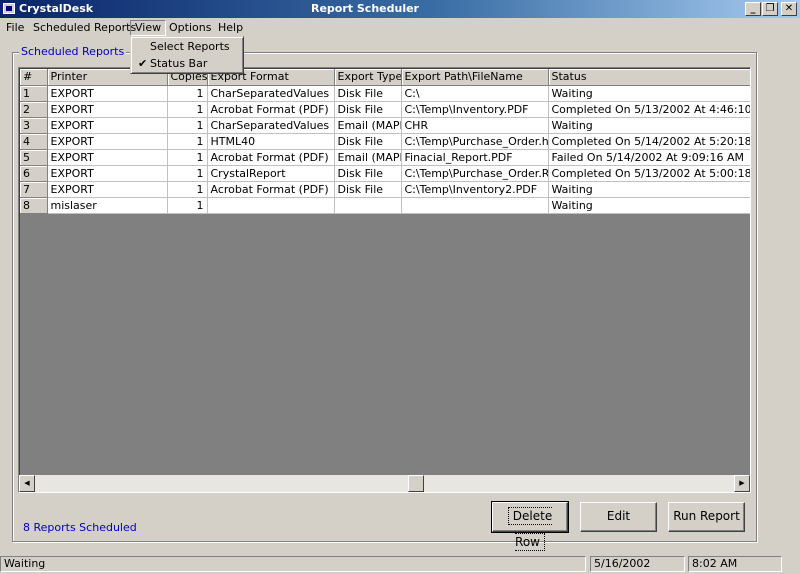 The height and width of the screenshot is (574, 800). Describe the element at coordinates (368, 77) in the screenshot. I see `column-header-export-type: Export Type` at that location.